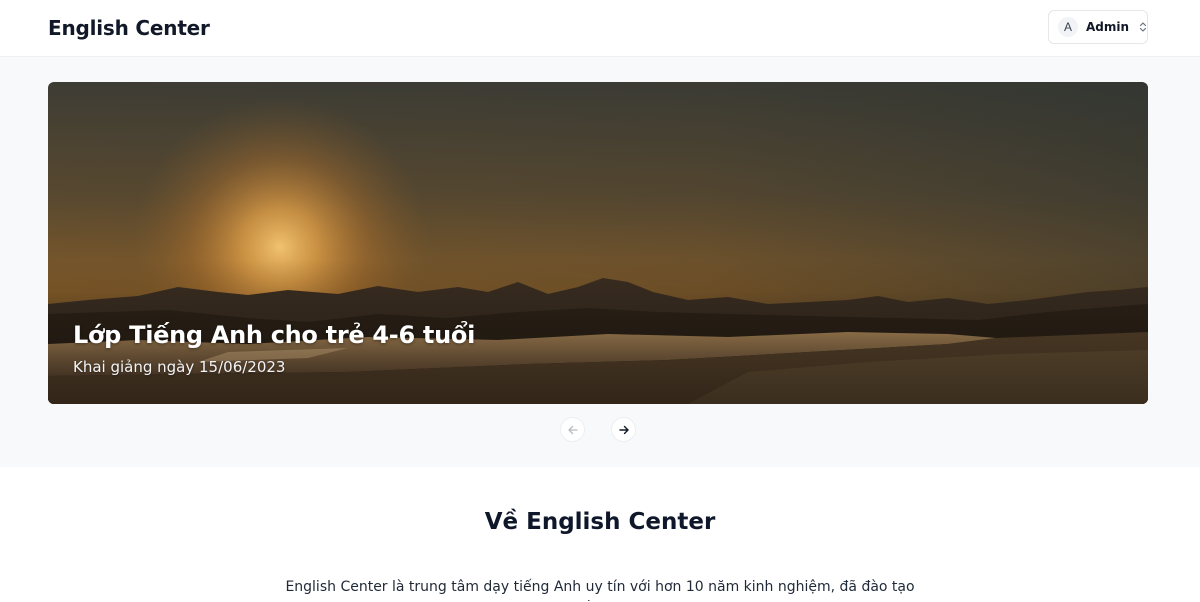 The height and width of the screenshot is (602, 1200). I want to click on arrow-left-icon, so click(572, 429).